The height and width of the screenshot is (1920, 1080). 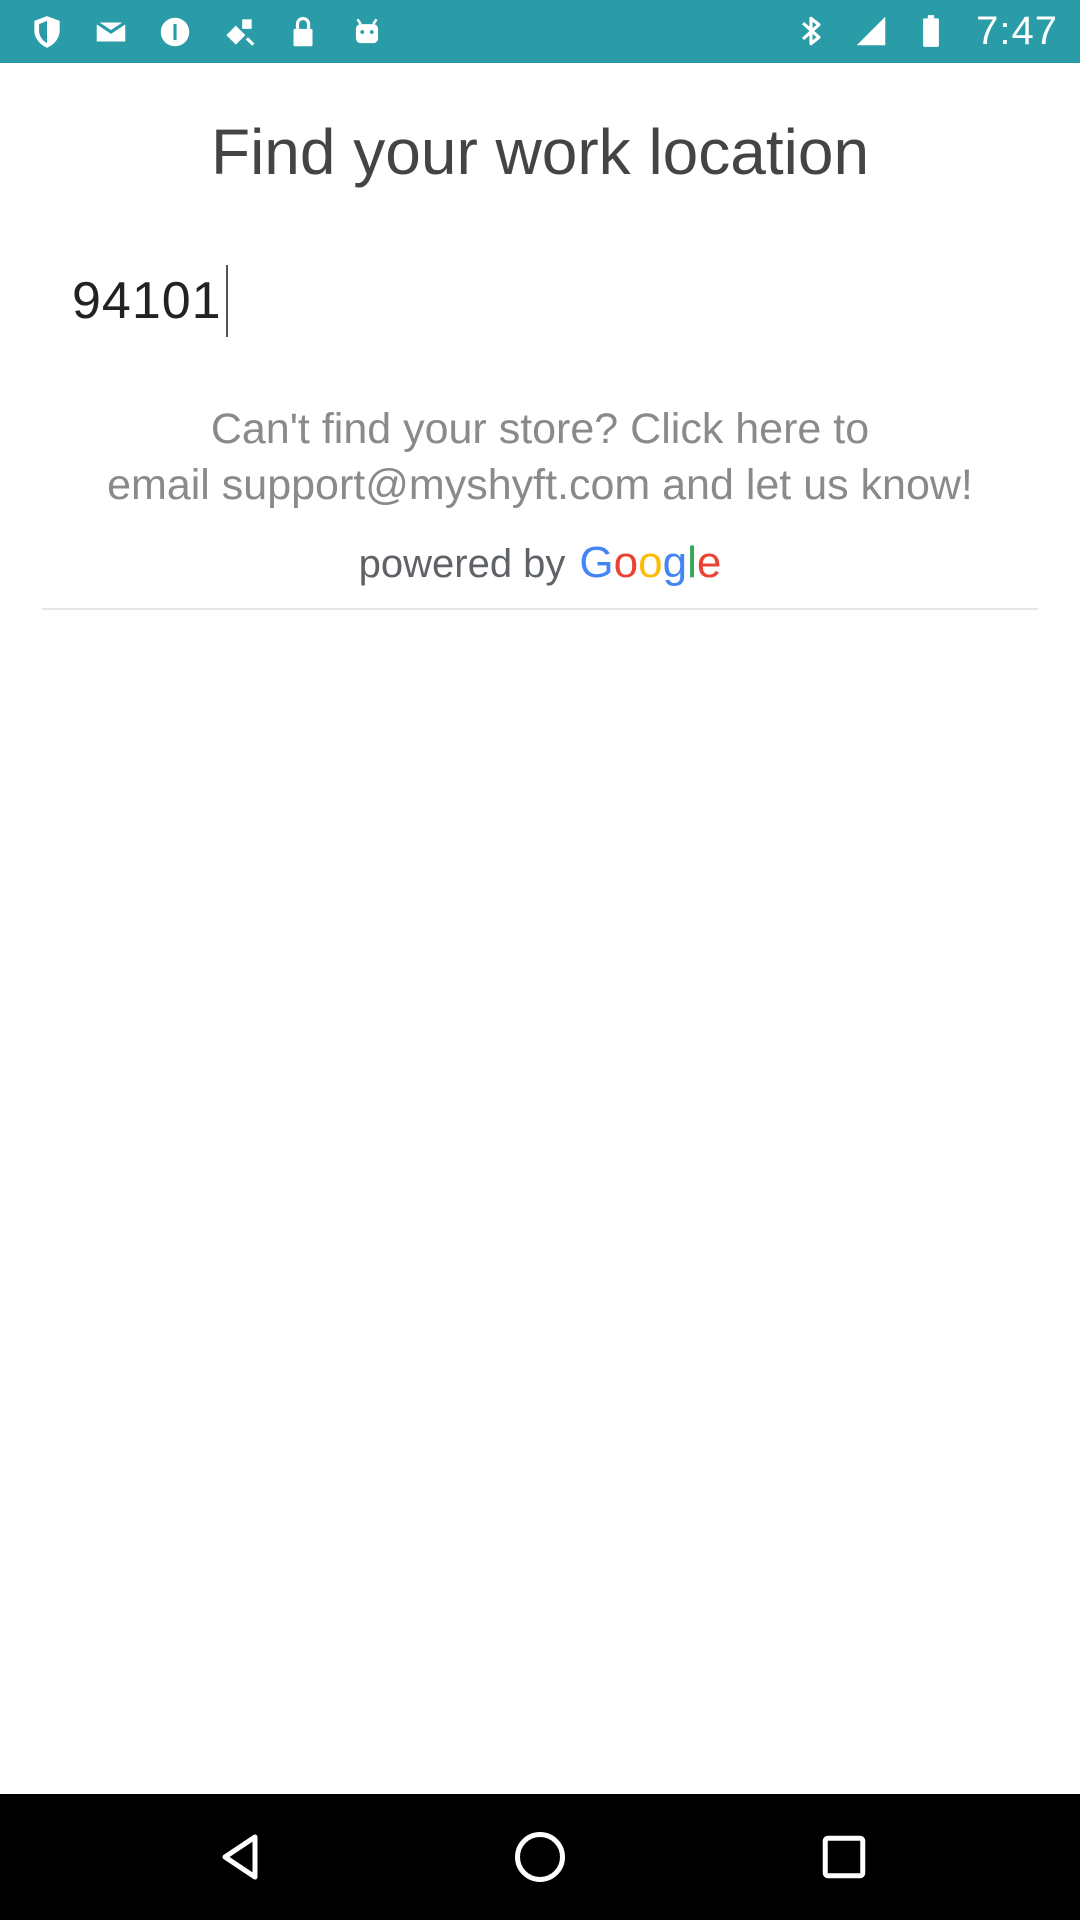 I want to click on google-letter: g, so click(x=675, y=562).